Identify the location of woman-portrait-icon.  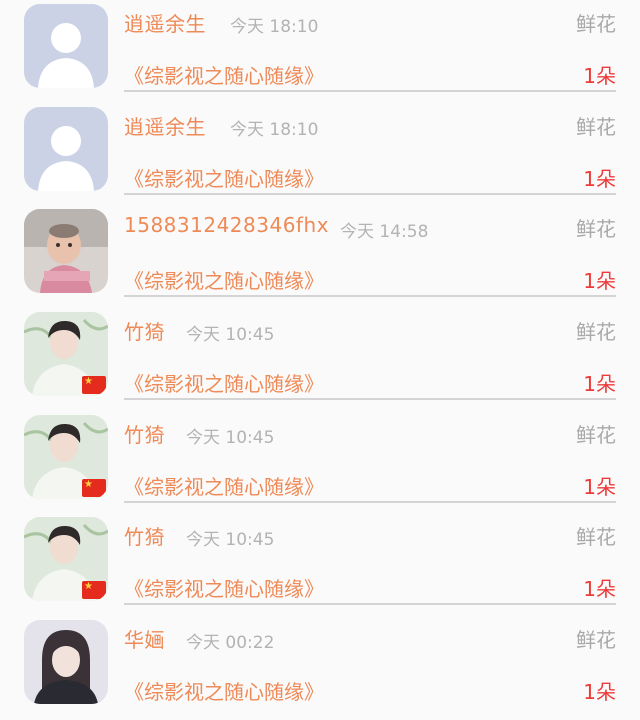
(66, 662).